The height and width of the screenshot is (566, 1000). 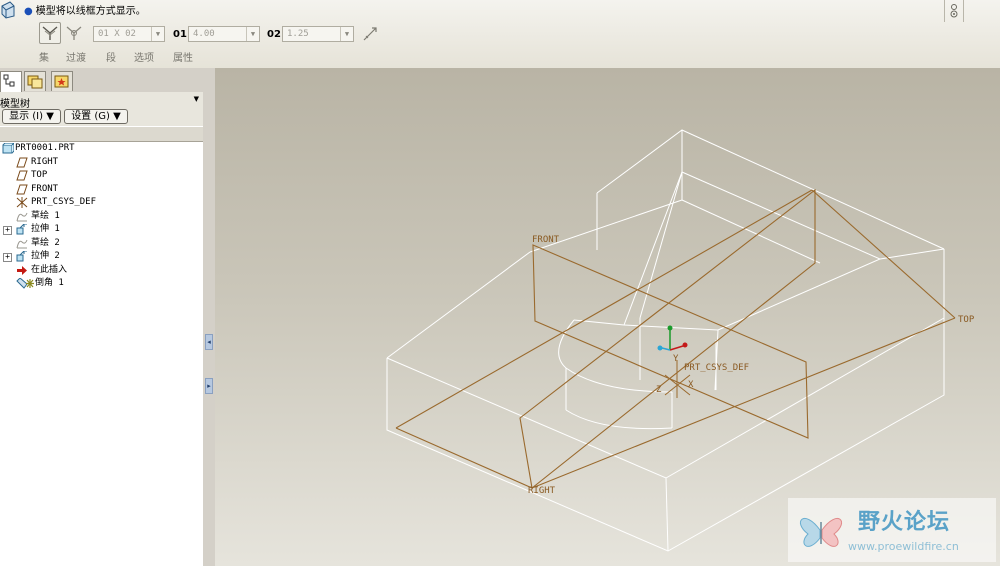 I want to click on d2-label: 02, so click(x=274, y=34).